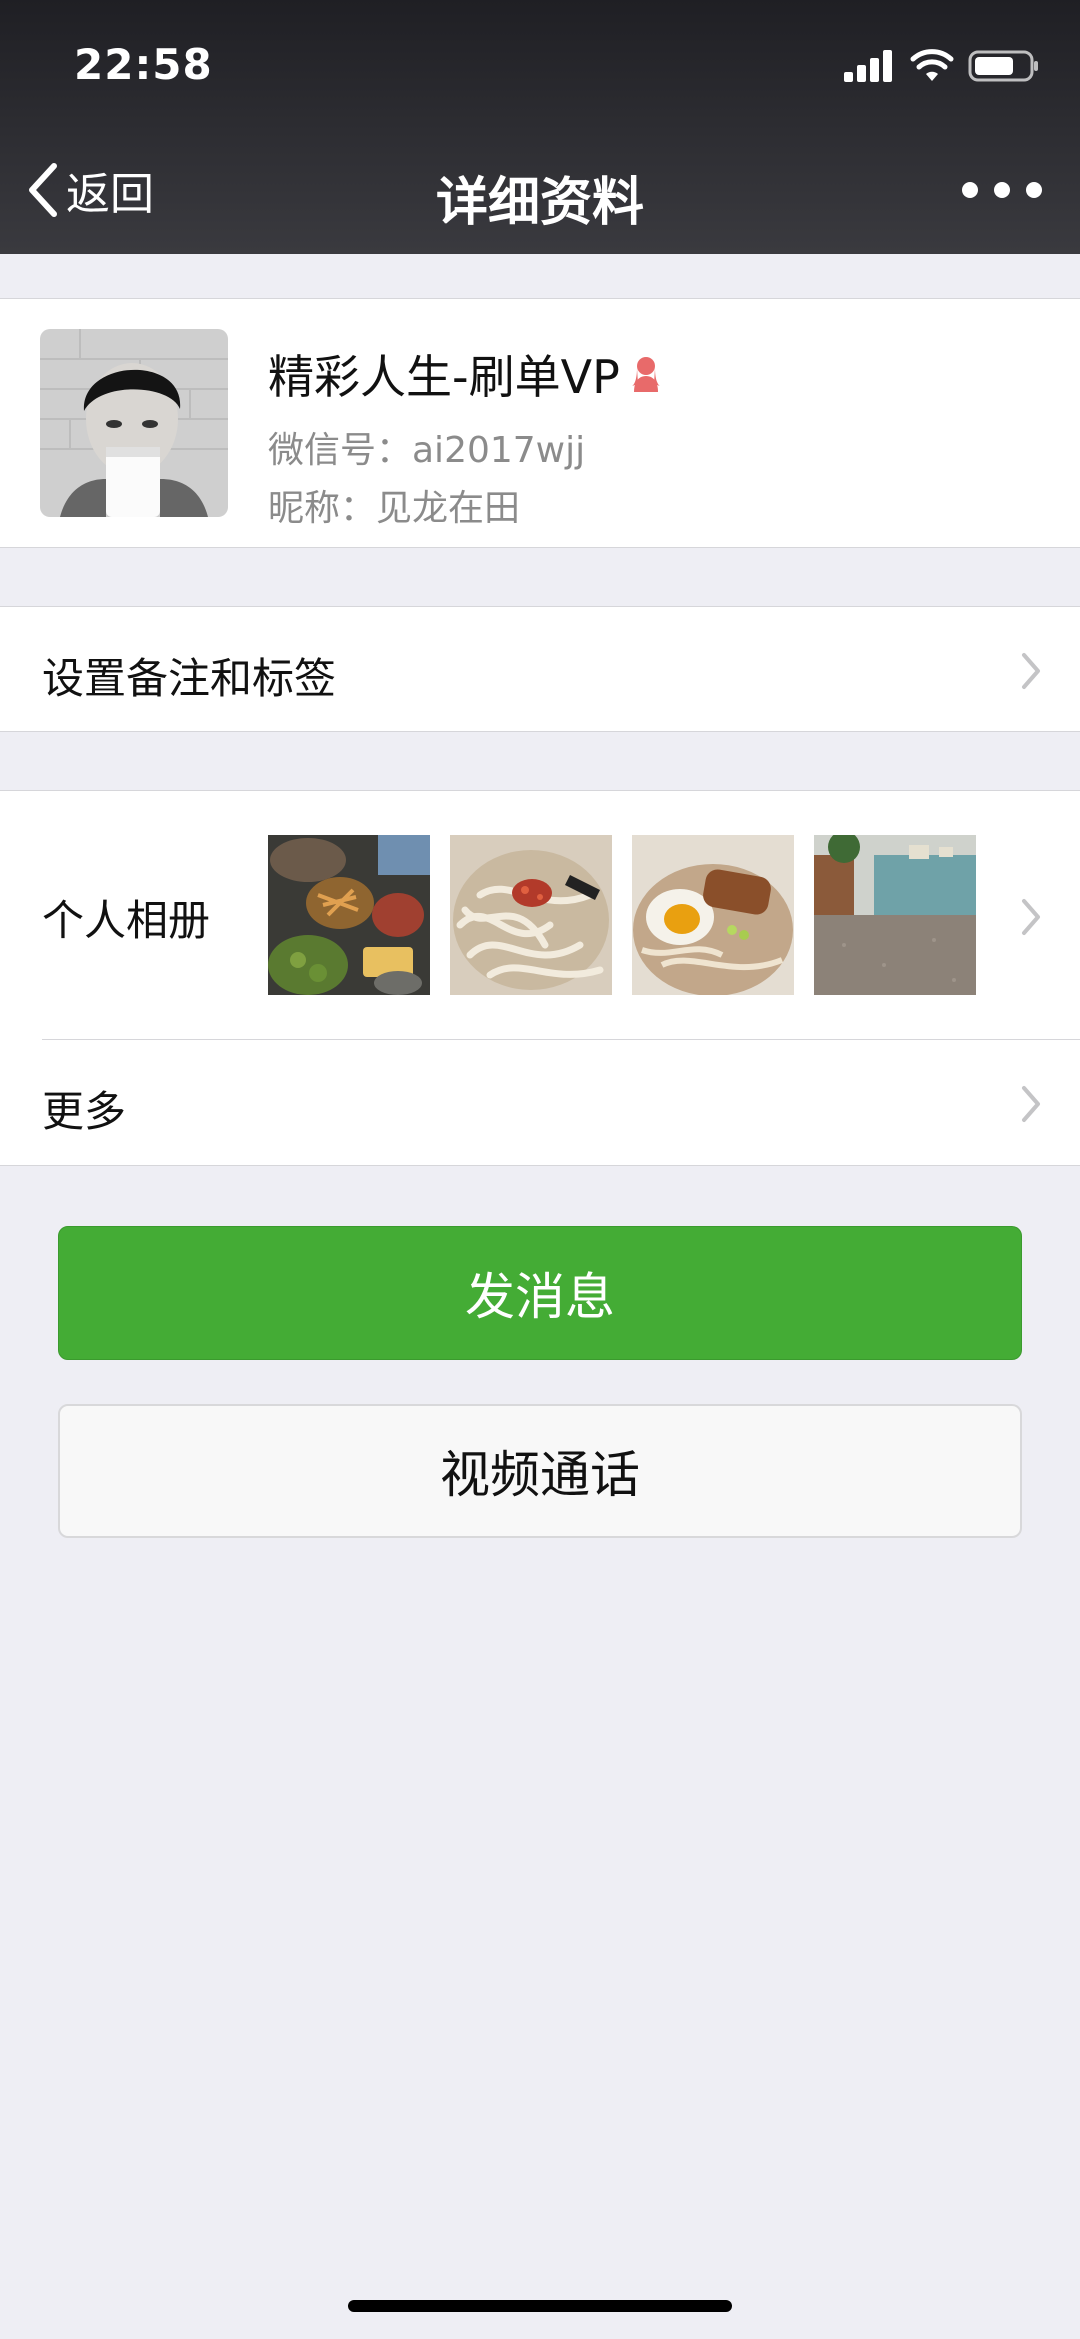 The height and width of the screenshot is (2339, 1080). Describe the element at coordinates (645, 374) in the screenshot. I see `female-gender-icon` at that location.